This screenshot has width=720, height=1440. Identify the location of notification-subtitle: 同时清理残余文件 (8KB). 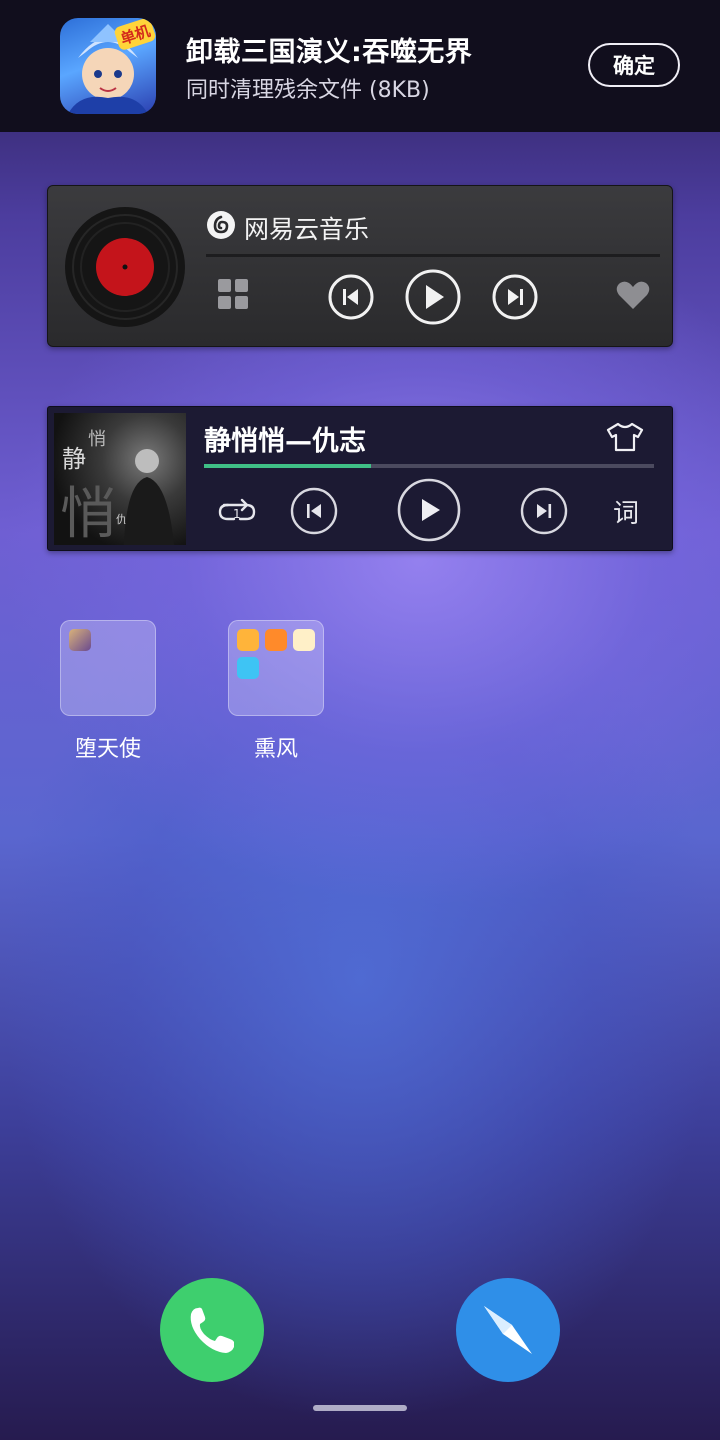
(308, 90).